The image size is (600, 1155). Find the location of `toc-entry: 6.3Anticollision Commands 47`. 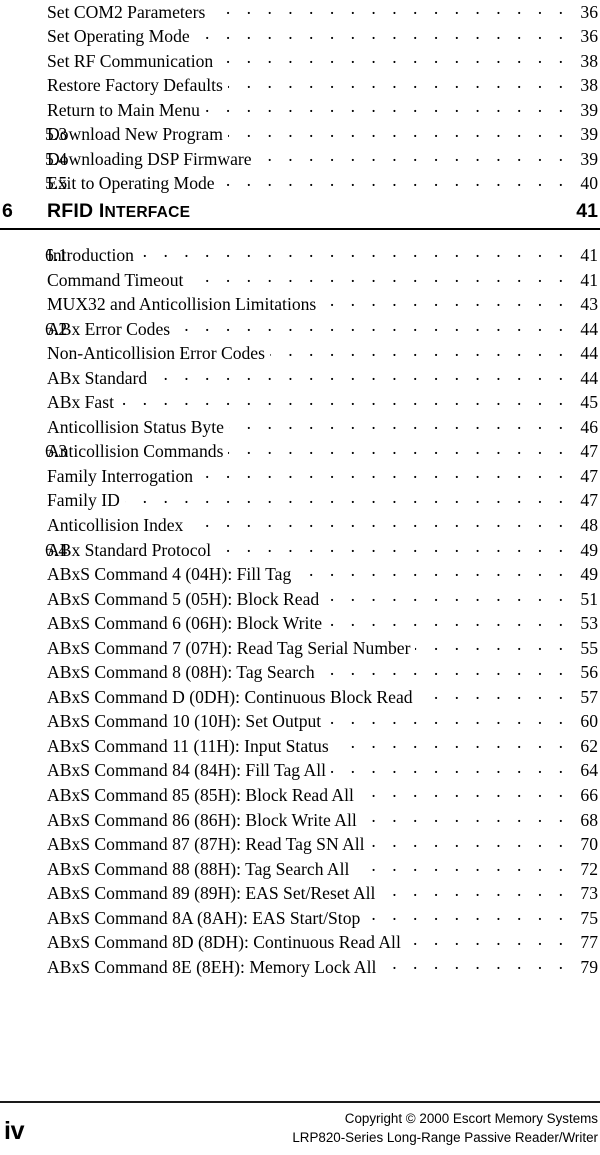

toc-entry: 6.3Anticollision Commands 47 is located at coordinates (300, 452).